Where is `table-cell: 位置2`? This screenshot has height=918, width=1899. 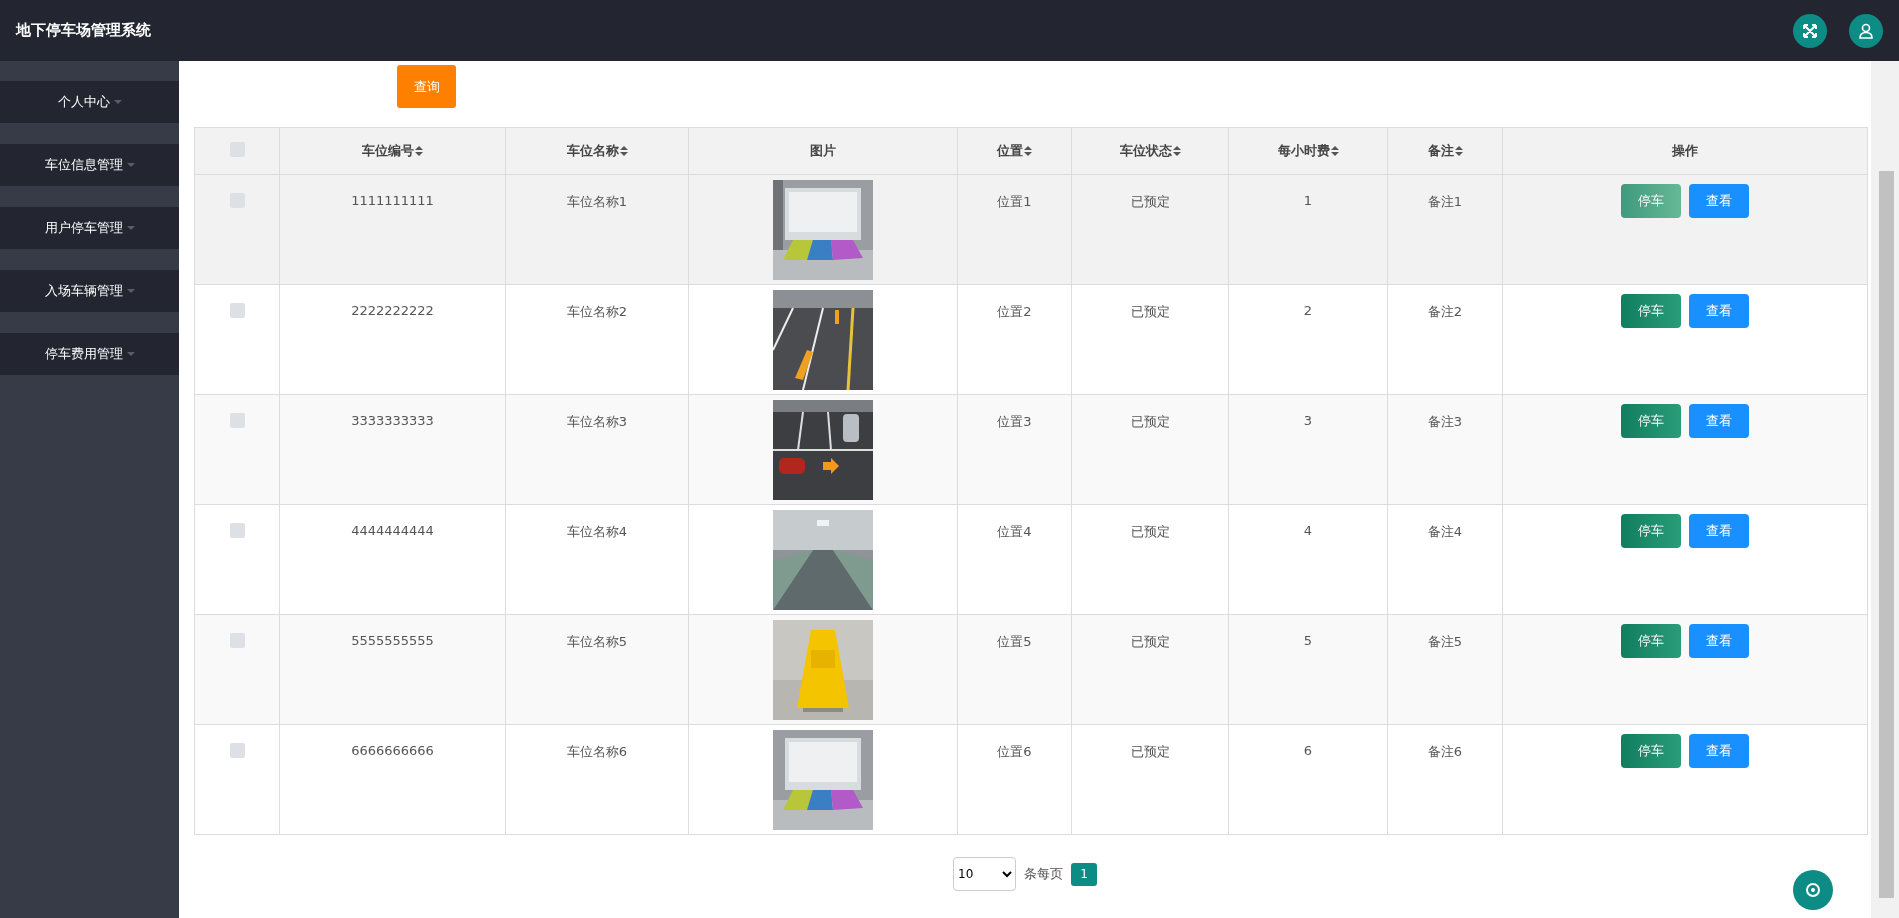
table-cell: 位置2 is located at coordinates (1014, 311).